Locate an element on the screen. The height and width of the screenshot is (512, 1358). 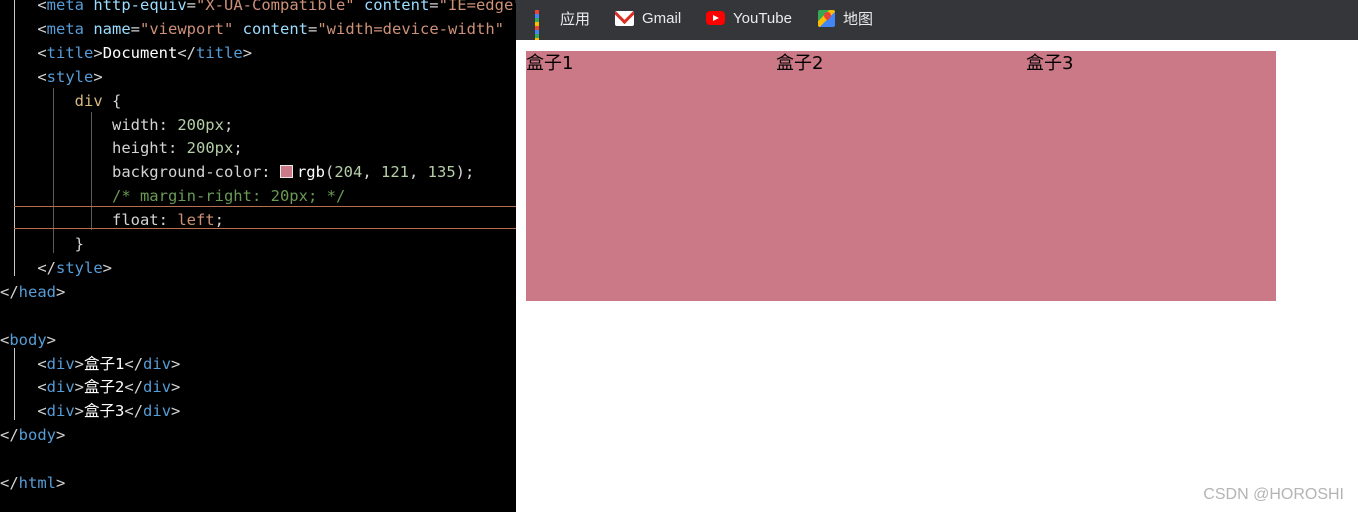
code-line: </body> is located at coordinates (32, 435).